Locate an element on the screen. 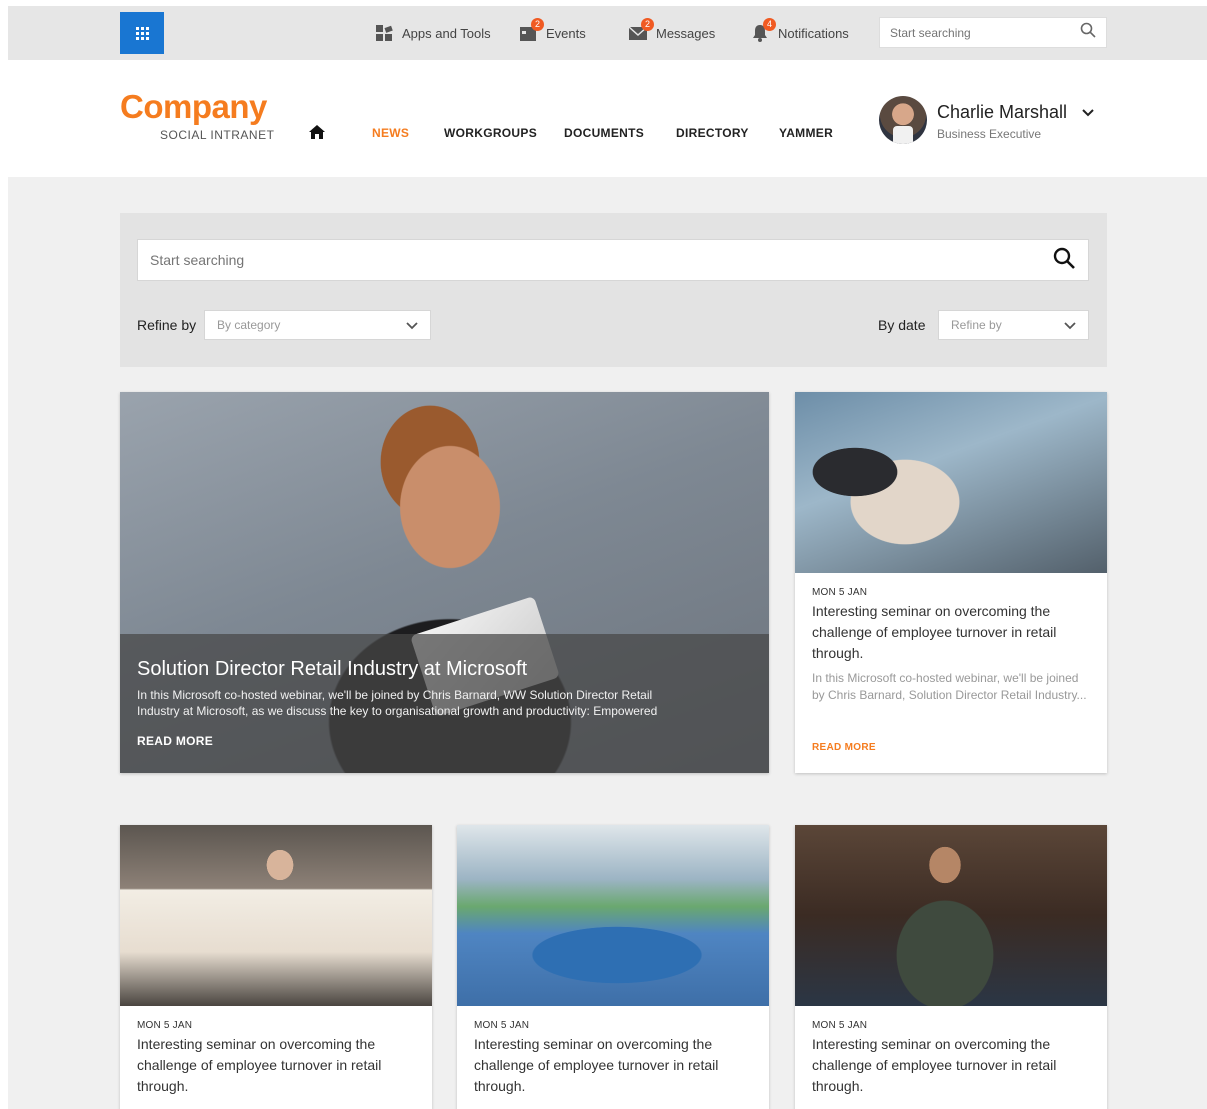 This screenshot has width=1207, height=1109. main-search-field is located at coordinates (613, 260).